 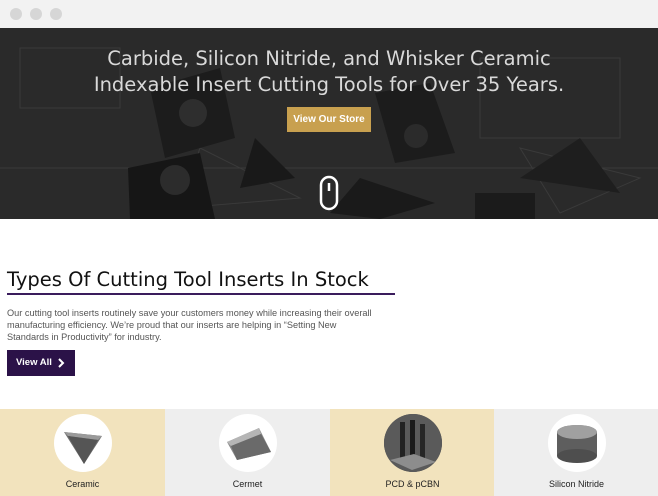 What do you see at coordinates (84, 337) in the screenshot?
I see `section-description-line-3: Standards in Productivity” for industry.` at bounding box center [84, 337].